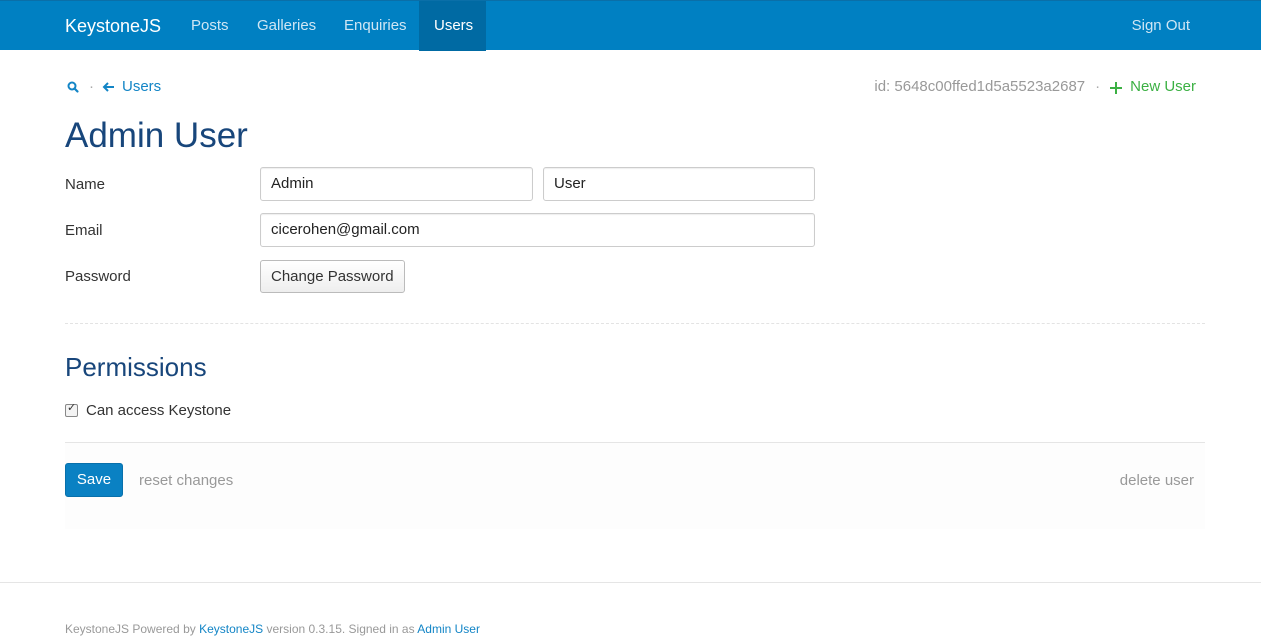 This screenshot has height=636, width=1261. I want to click on nav-galleries: Galleries, so click(286, 26).